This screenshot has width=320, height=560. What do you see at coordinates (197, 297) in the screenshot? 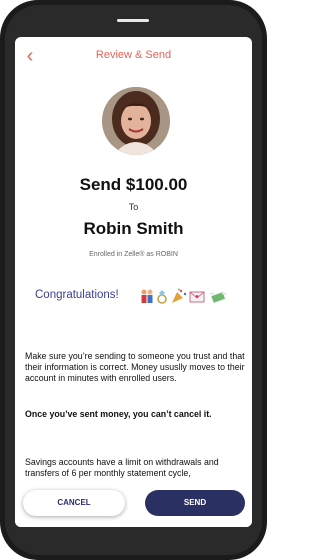
I see `envelope-heart-icon` at bounding box center [197, 297].